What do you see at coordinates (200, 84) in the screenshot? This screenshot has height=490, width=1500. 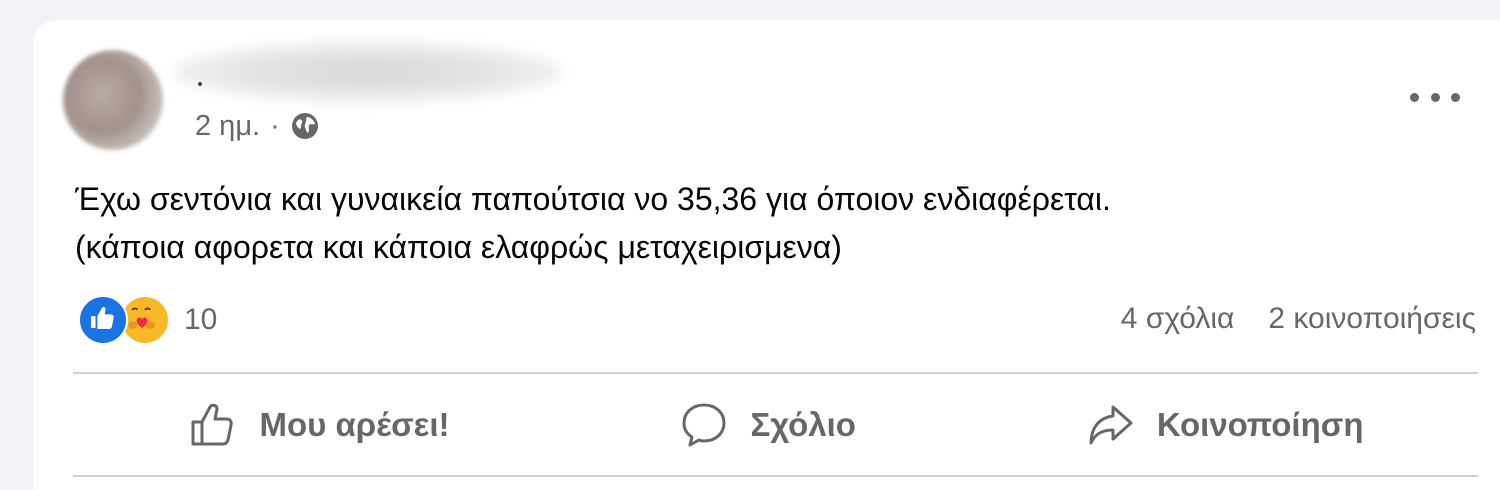 I see `author-name-fragment` at bounding box center [200, 84].